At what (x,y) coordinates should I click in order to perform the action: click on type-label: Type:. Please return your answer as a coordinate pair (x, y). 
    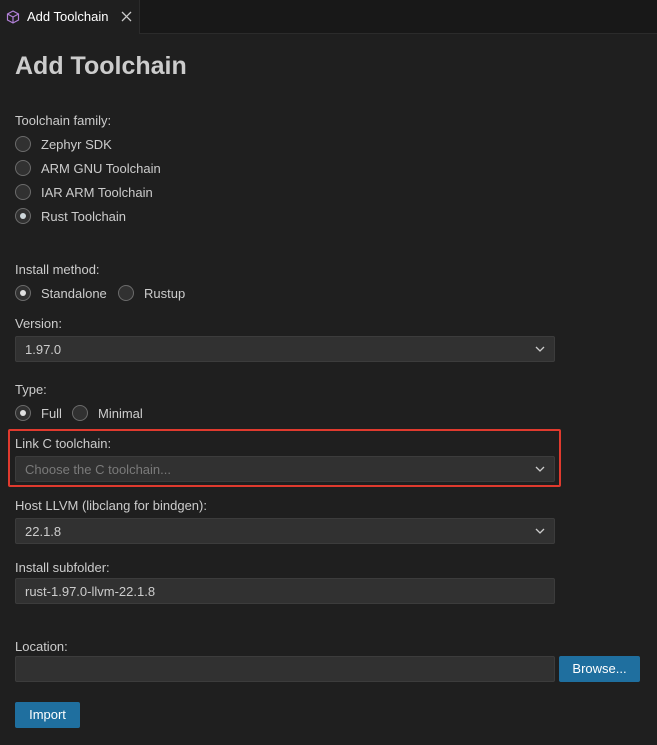
    Looking at the image, I should click on (31, 389).